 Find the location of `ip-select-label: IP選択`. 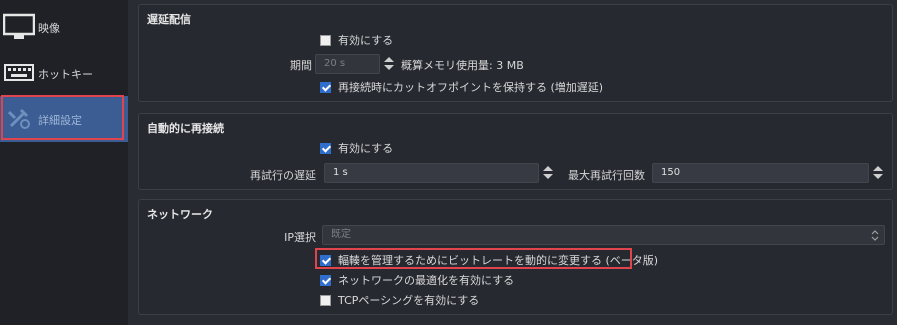

ip-select-label: IP選択 is located at coordinates (300, 237).